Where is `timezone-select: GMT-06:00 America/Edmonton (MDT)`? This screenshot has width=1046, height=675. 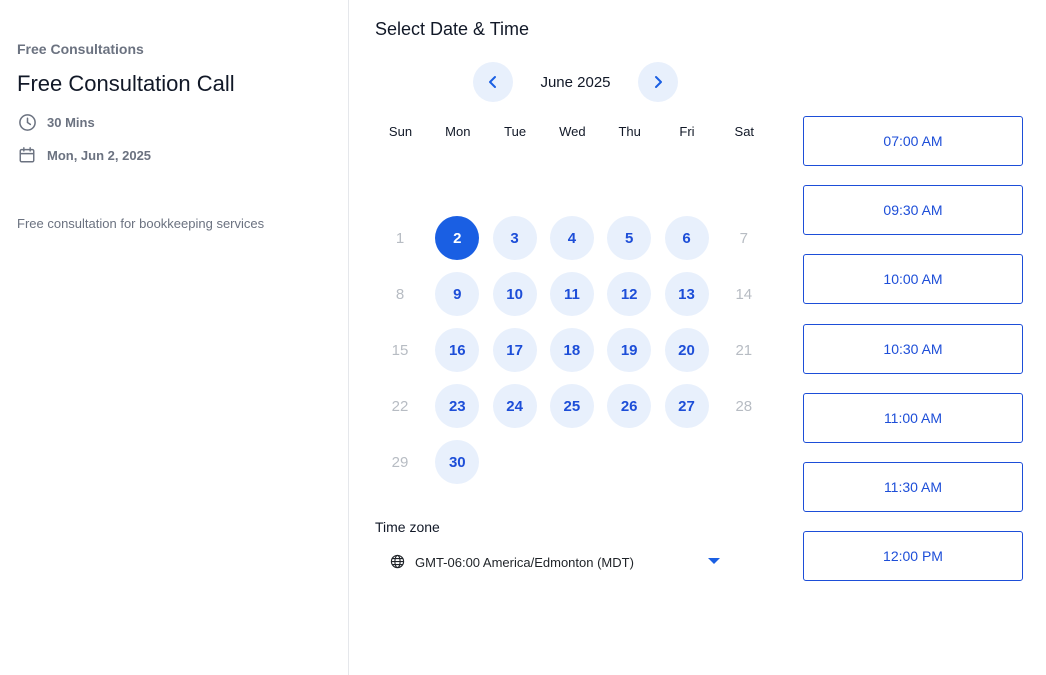 timezone-select: GMT-06:00 America/Edmonton (MDT) is located at coordinates (555, 562).